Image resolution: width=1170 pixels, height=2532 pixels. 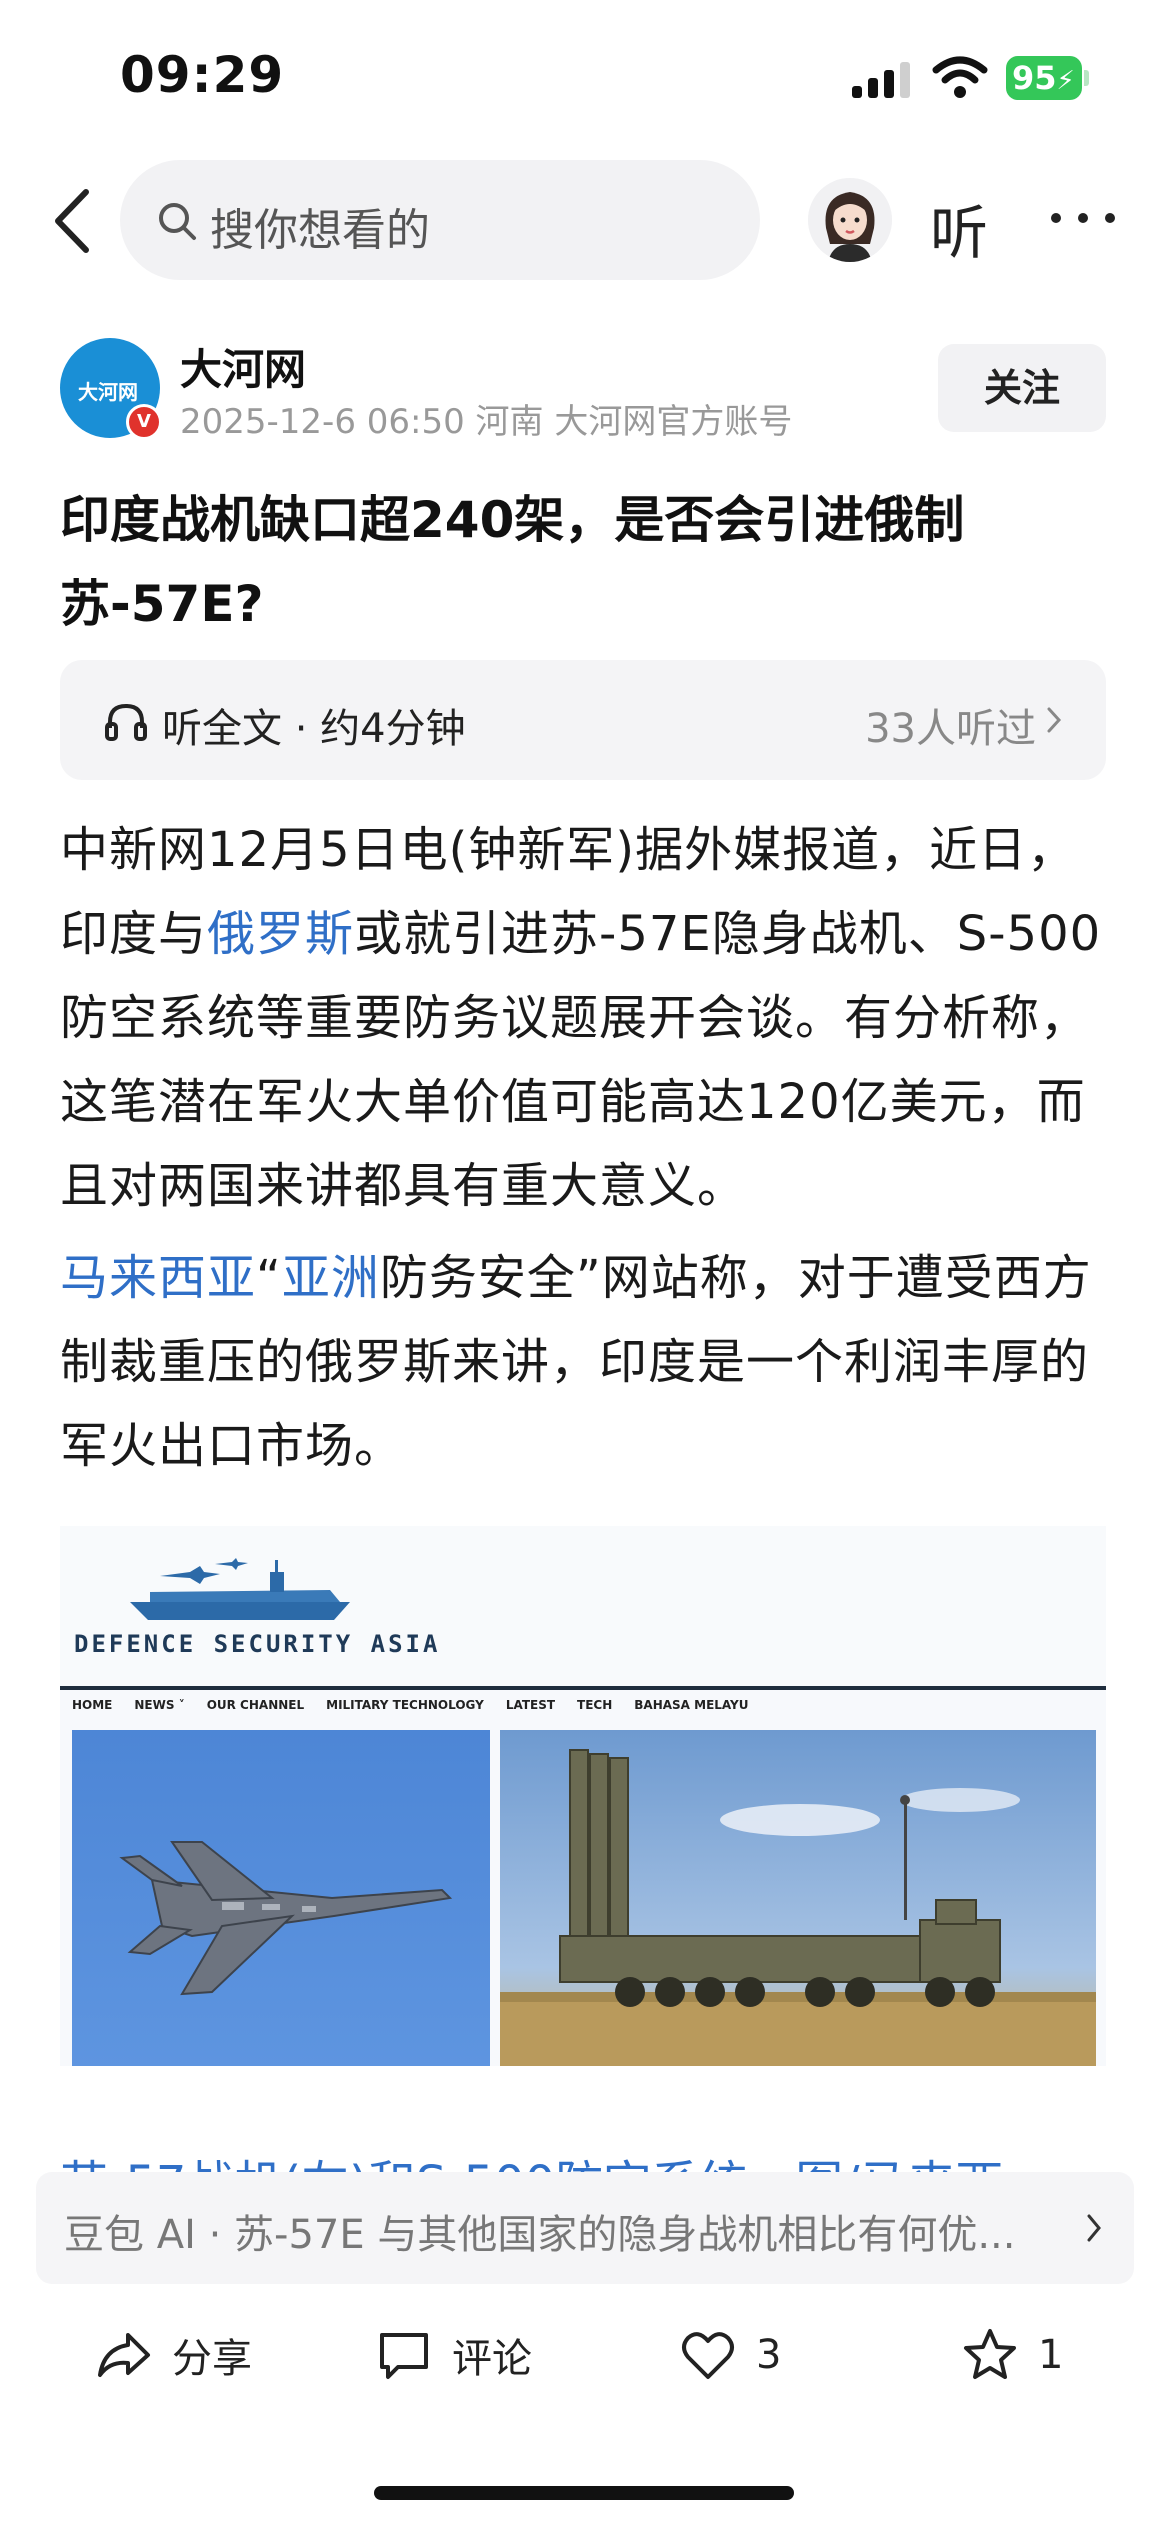 What do you see at coordinates (1034, 78) in the screenshot?
I see `battery-level: 95` at bounding box center [1034, 78].